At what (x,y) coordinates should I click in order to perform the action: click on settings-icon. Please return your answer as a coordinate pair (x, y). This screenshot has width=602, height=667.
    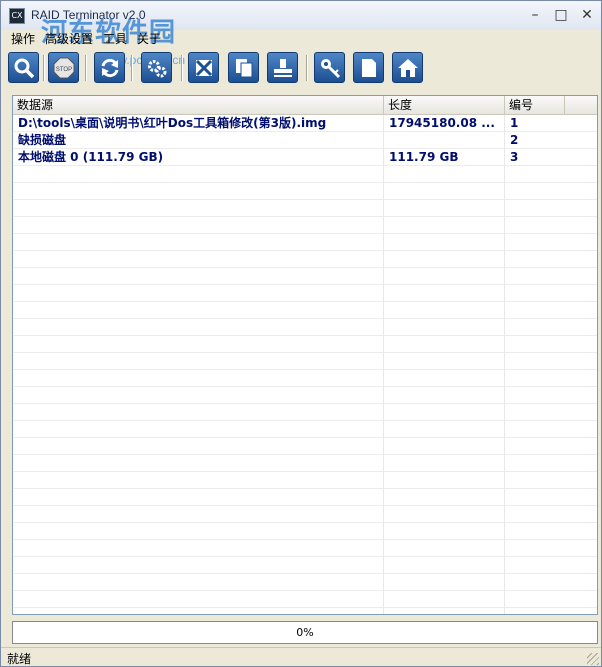
    Looking at the image, I should click on (156, 68).